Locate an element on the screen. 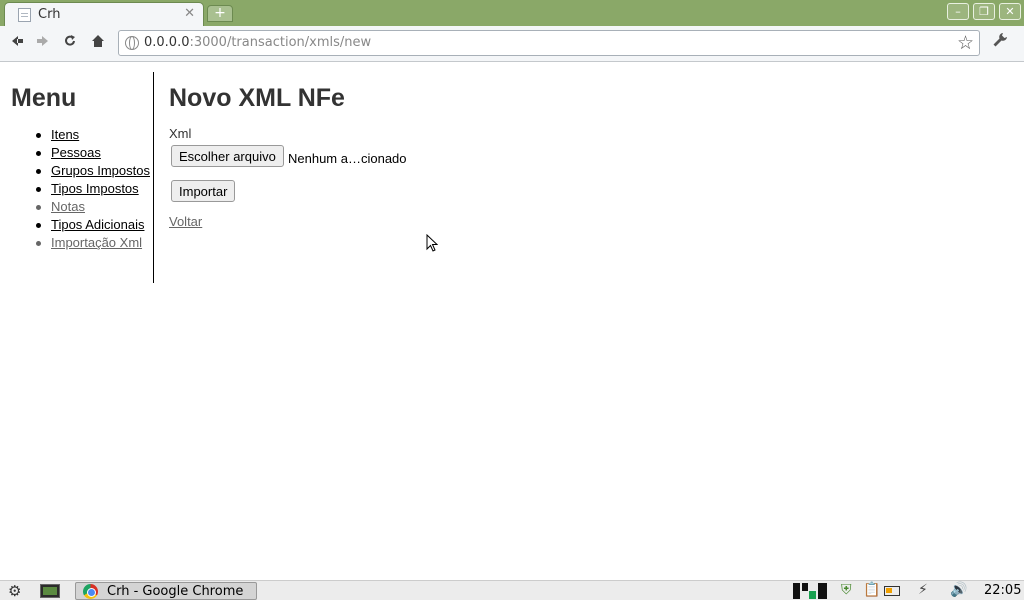 The image size is (1024, 600). clipboard-icon: 📋 is located at coordinates (871, 590).